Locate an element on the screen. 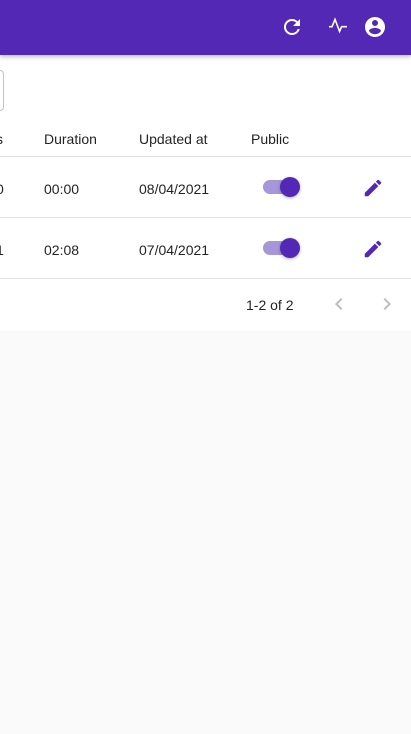  chevron-left-icon is located at coordinates (339, 304).